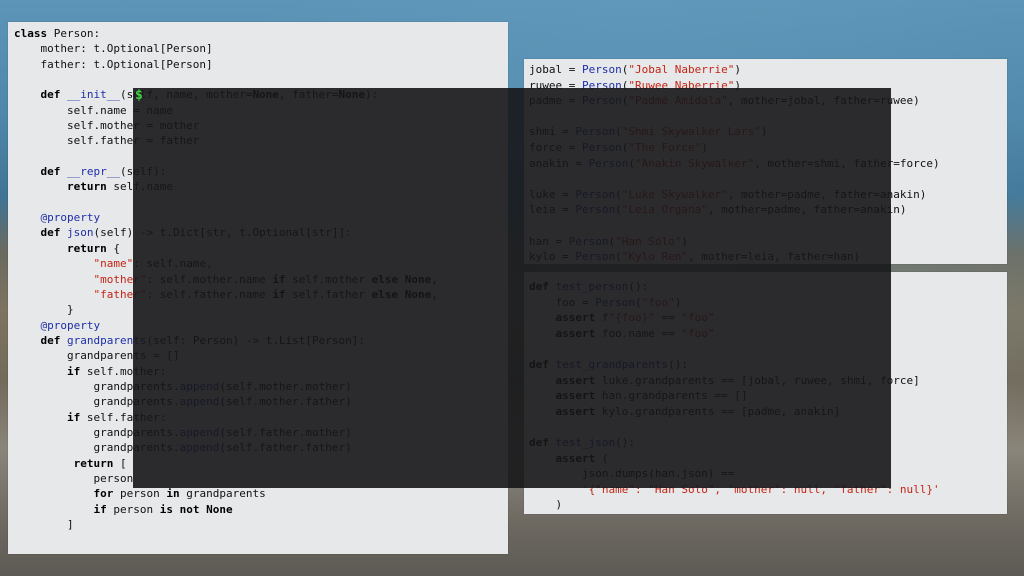  I want to click on code-line: mother: t.Optional[Person], so click(261, 48).